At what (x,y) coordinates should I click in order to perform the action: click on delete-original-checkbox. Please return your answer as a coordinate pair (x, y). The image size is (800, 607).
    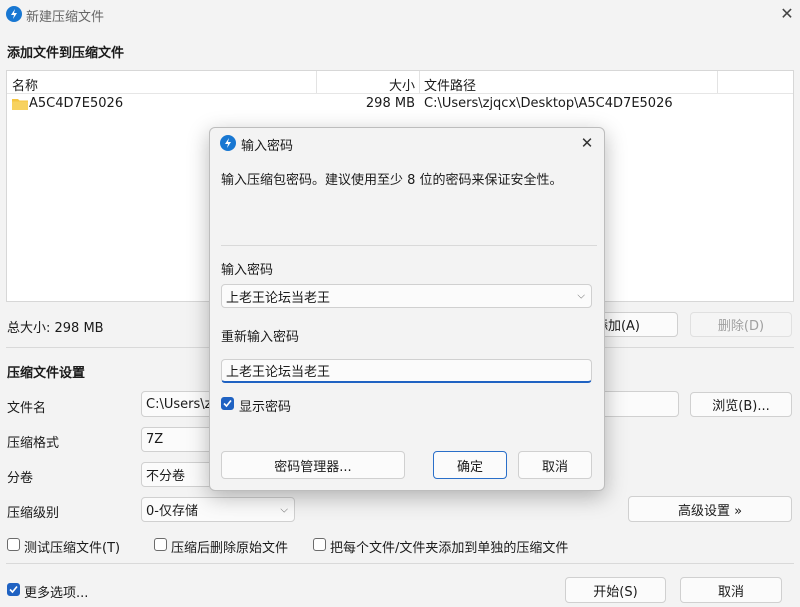
    Looking at the image, I should click on (160, 544).